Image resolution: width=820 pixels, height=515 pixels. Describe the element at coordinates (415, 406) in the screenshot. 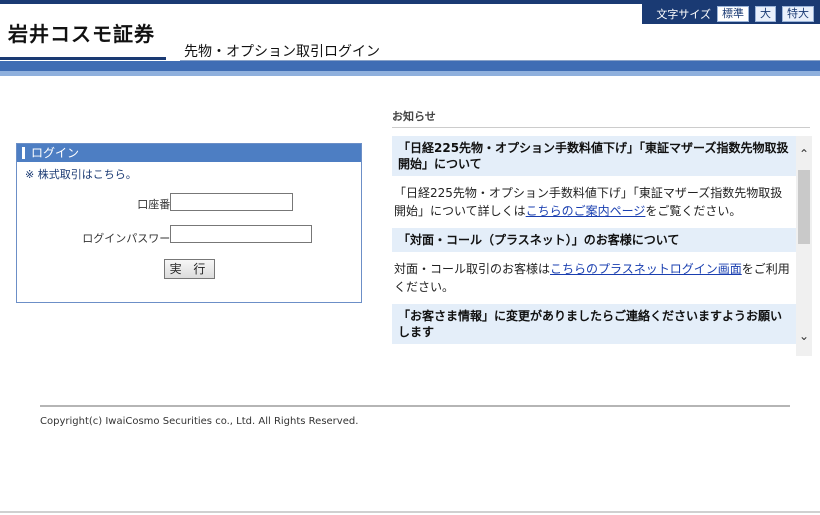

I see `footer-divider` at that location.